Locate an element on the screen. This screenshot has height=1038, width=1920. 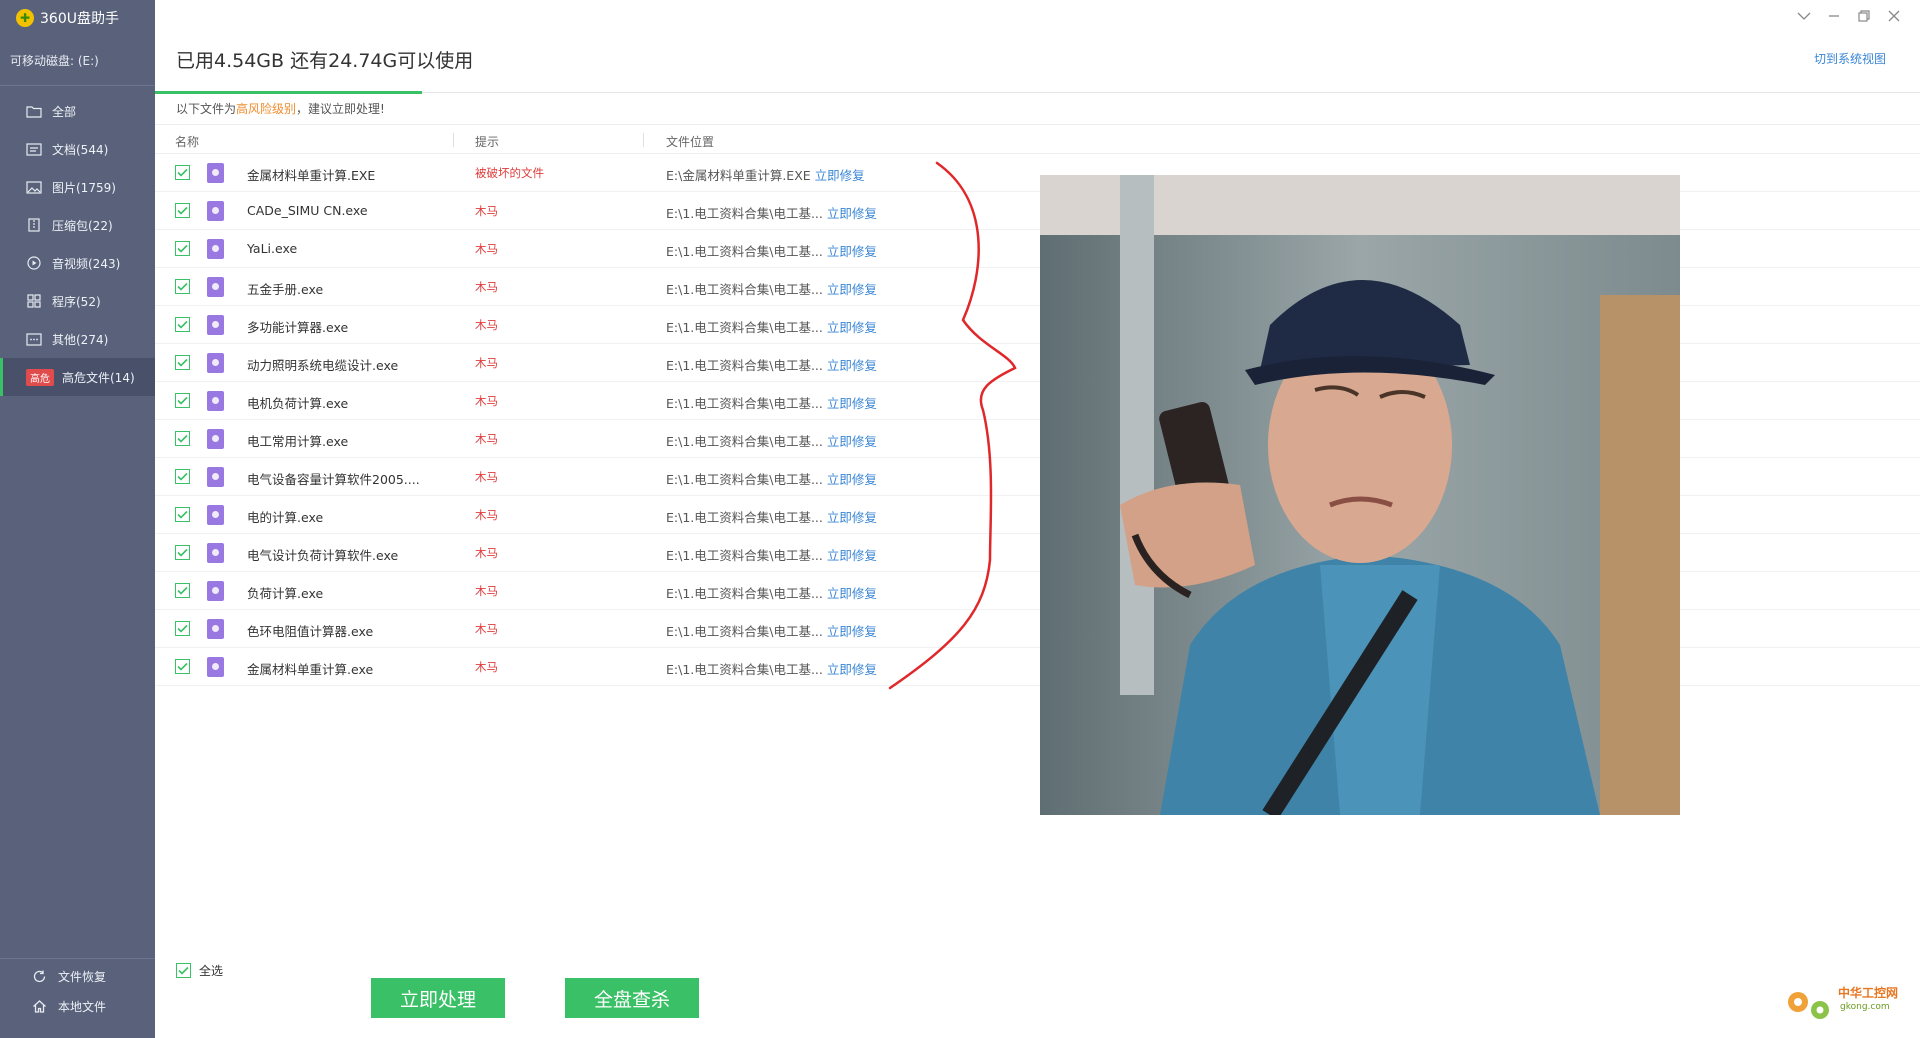
file-name: 负荷计算.exe is located at coordinates (285, 593).